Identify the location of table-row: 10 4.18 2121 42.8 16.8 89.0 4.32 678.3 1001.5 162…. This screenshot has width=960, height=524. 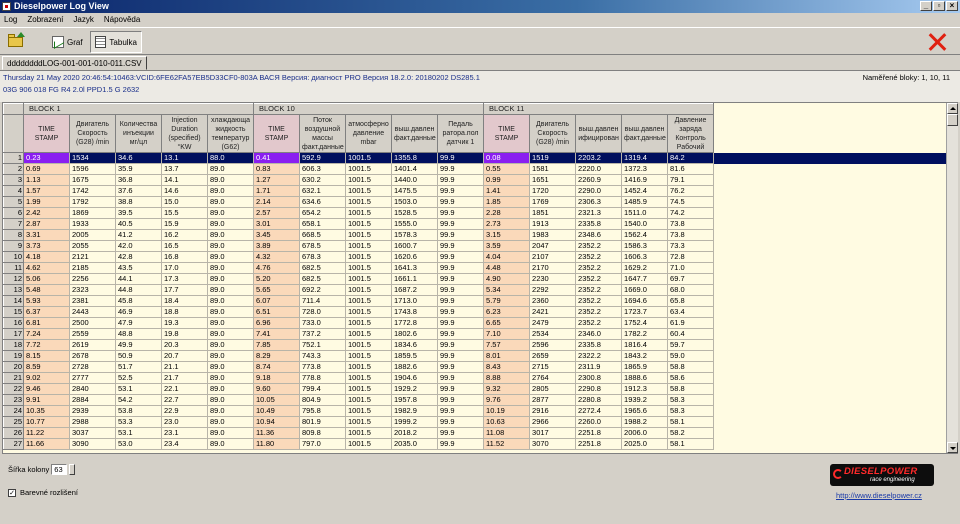
(478, 257).